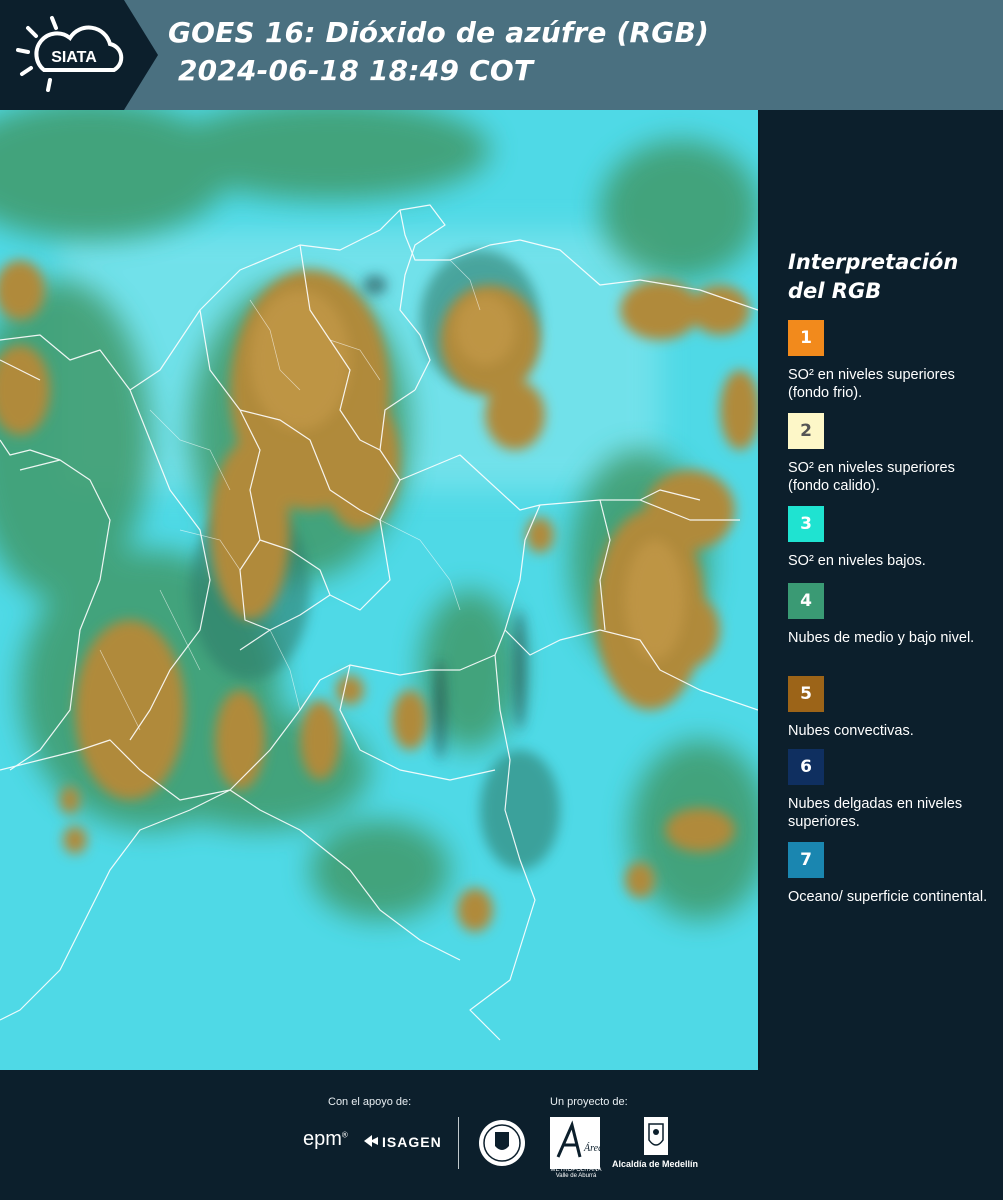  I want to click on legend-swatch-1: 1, so click(806, 338).